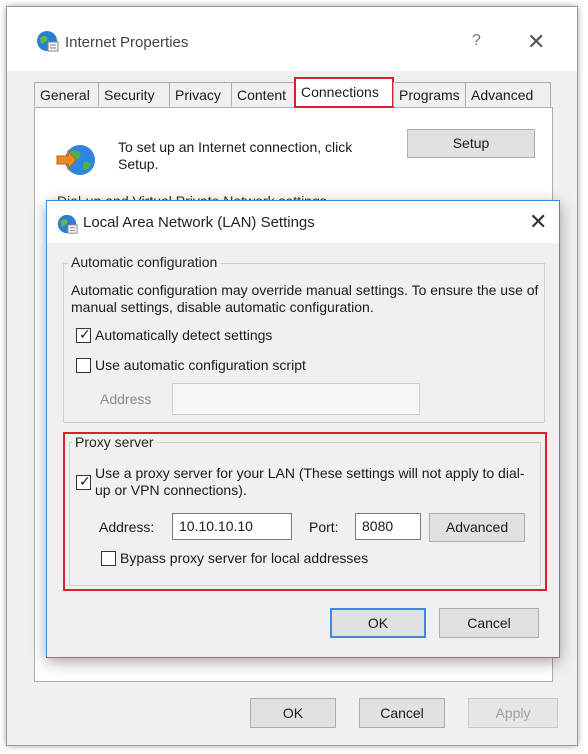  I want to click on lan-cancel-button: Cancel, so click(489, 623).